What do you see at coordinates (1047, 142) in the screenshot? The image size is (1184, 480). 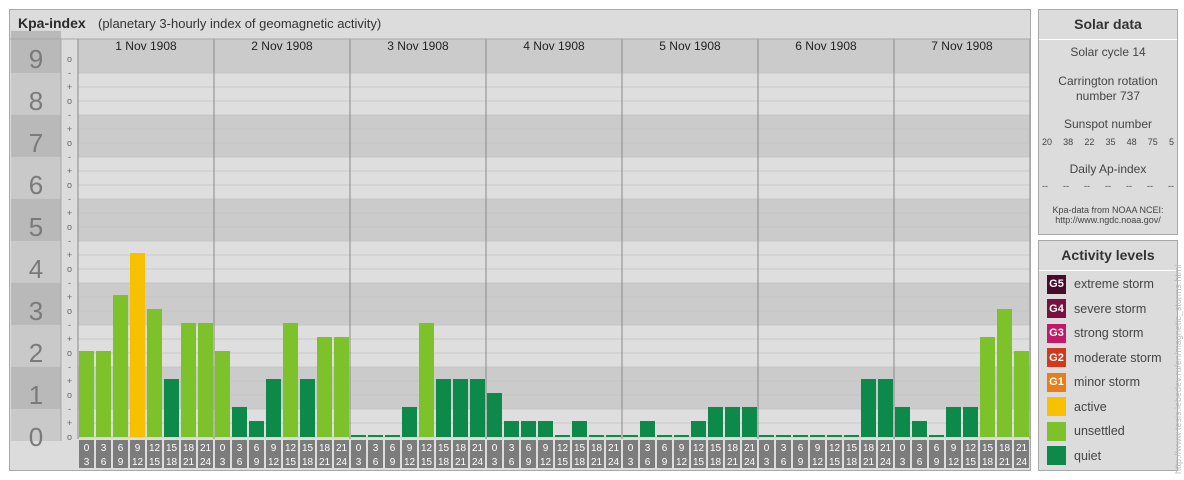 I see `sunspot-value: 20` at bounding box center [1047, 142].